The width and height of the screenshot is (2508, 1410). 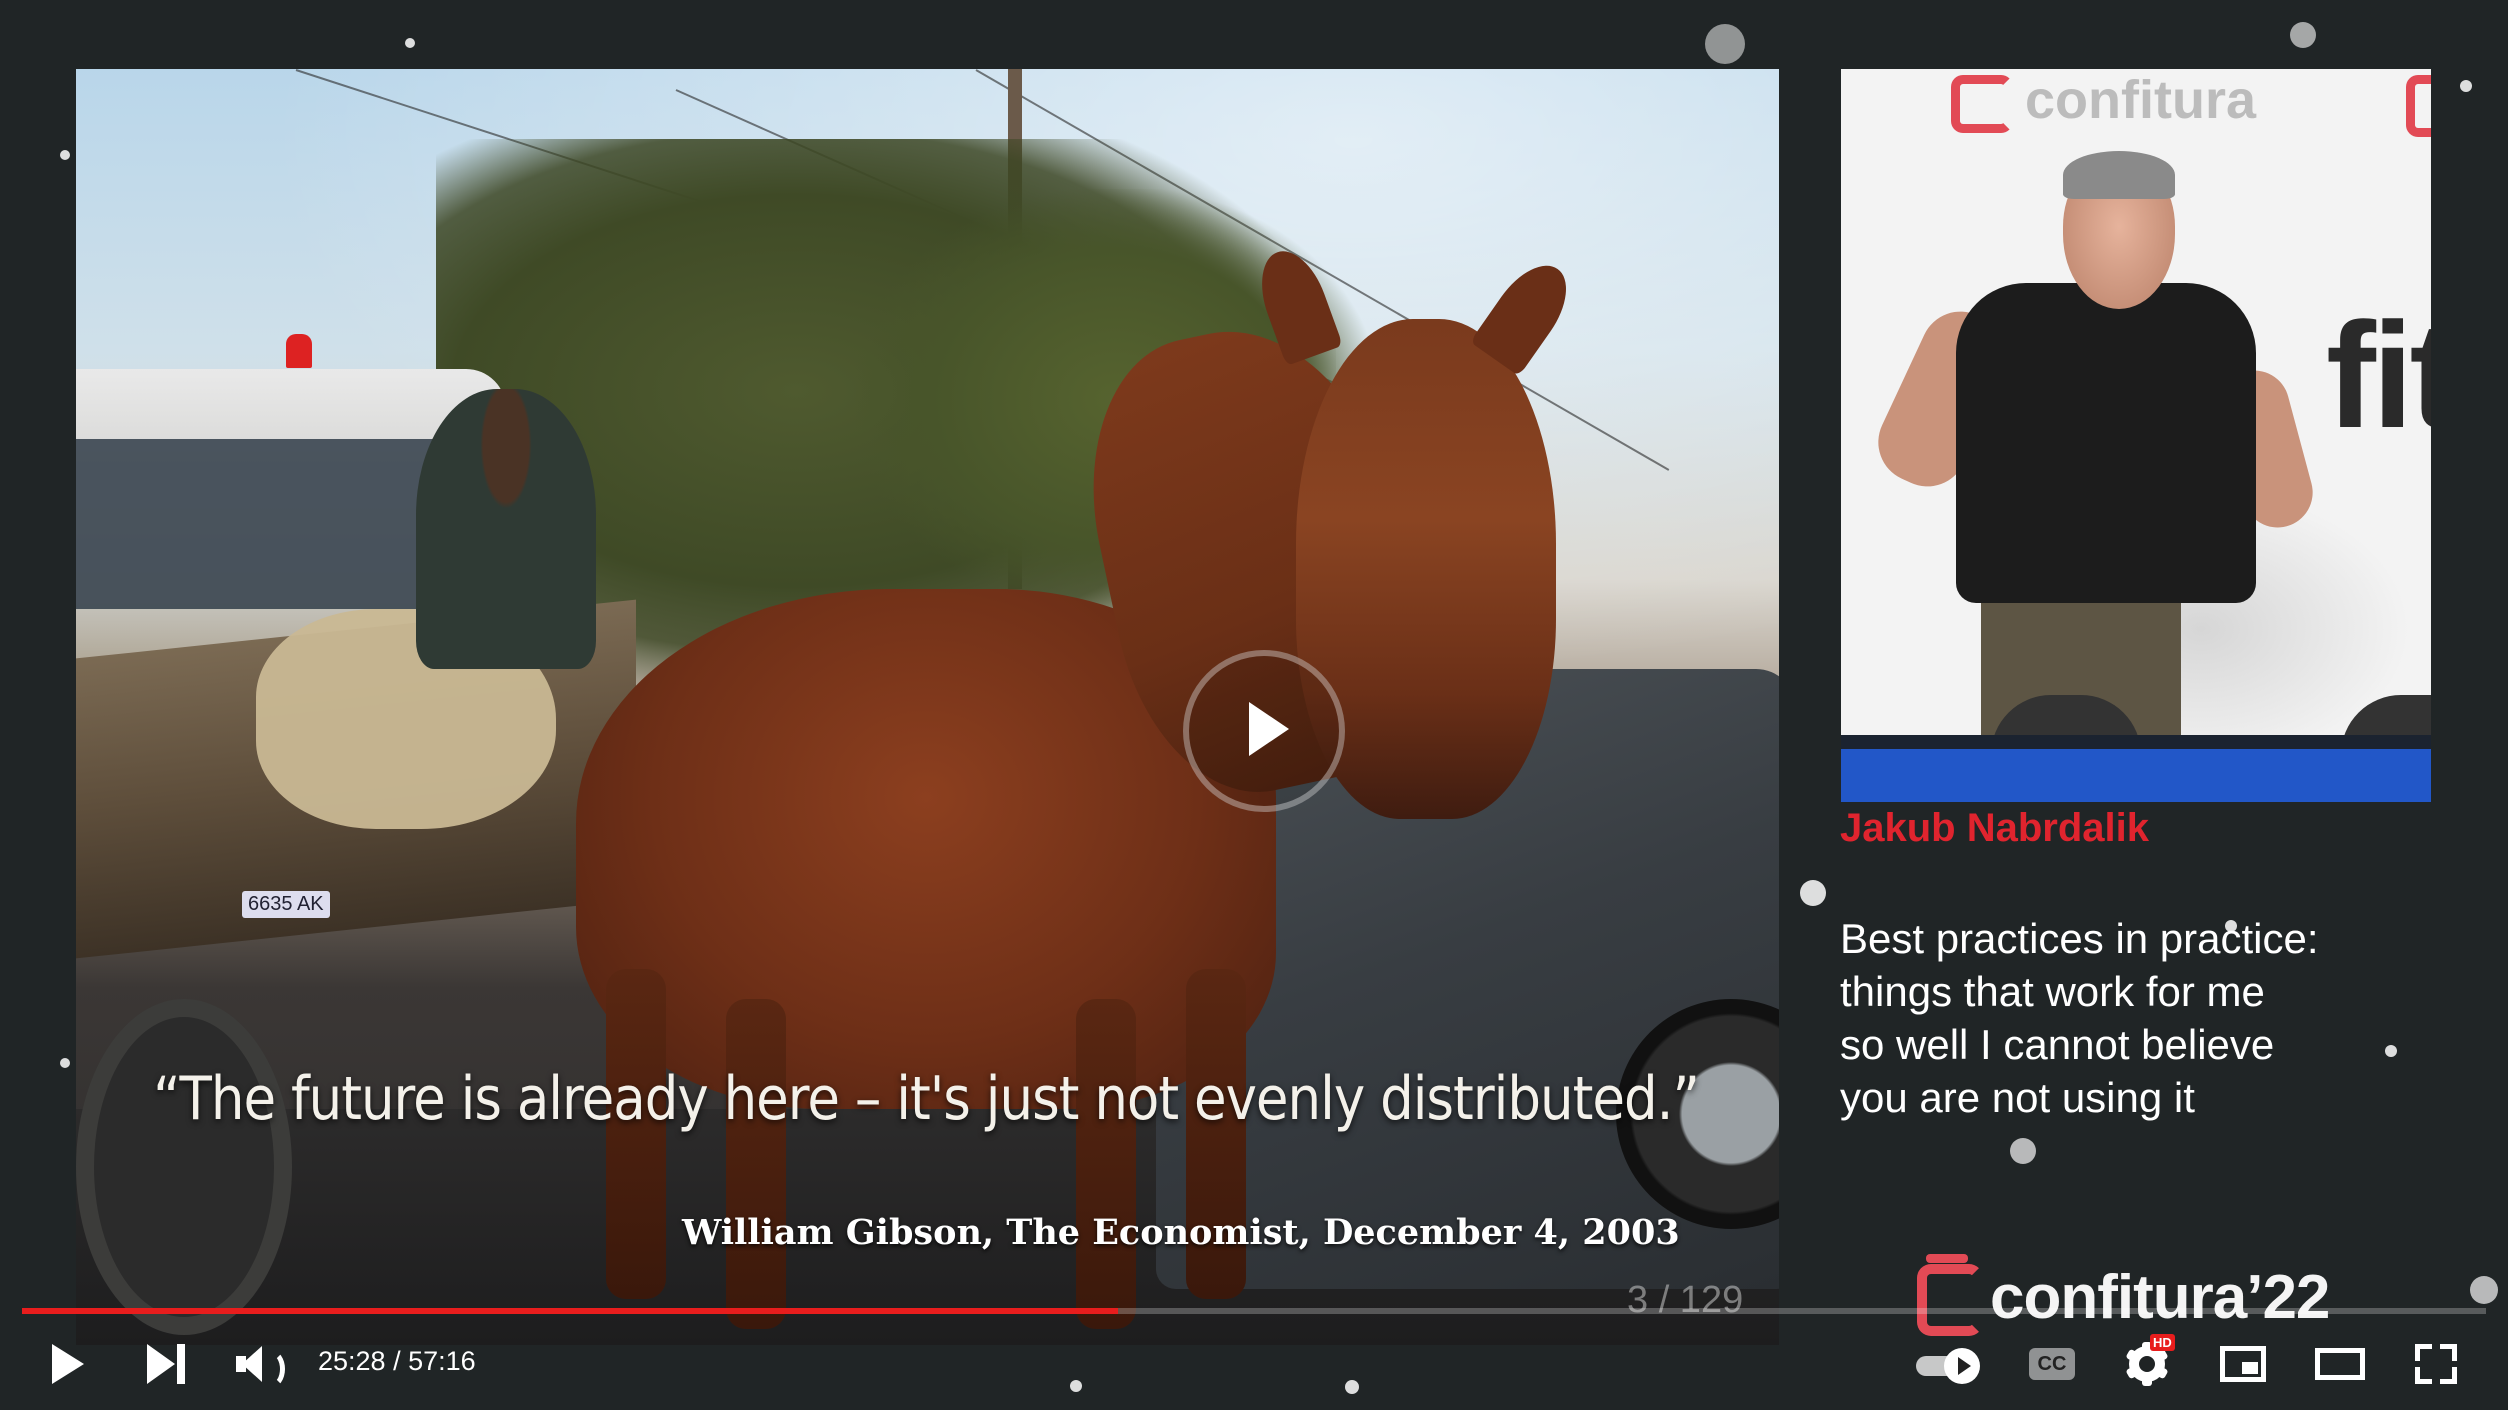 What do you see at coordinates (2052, 991) in the screenshot?
I see `talk-title-line: things that work for me` at bounding box center [2052, 991].